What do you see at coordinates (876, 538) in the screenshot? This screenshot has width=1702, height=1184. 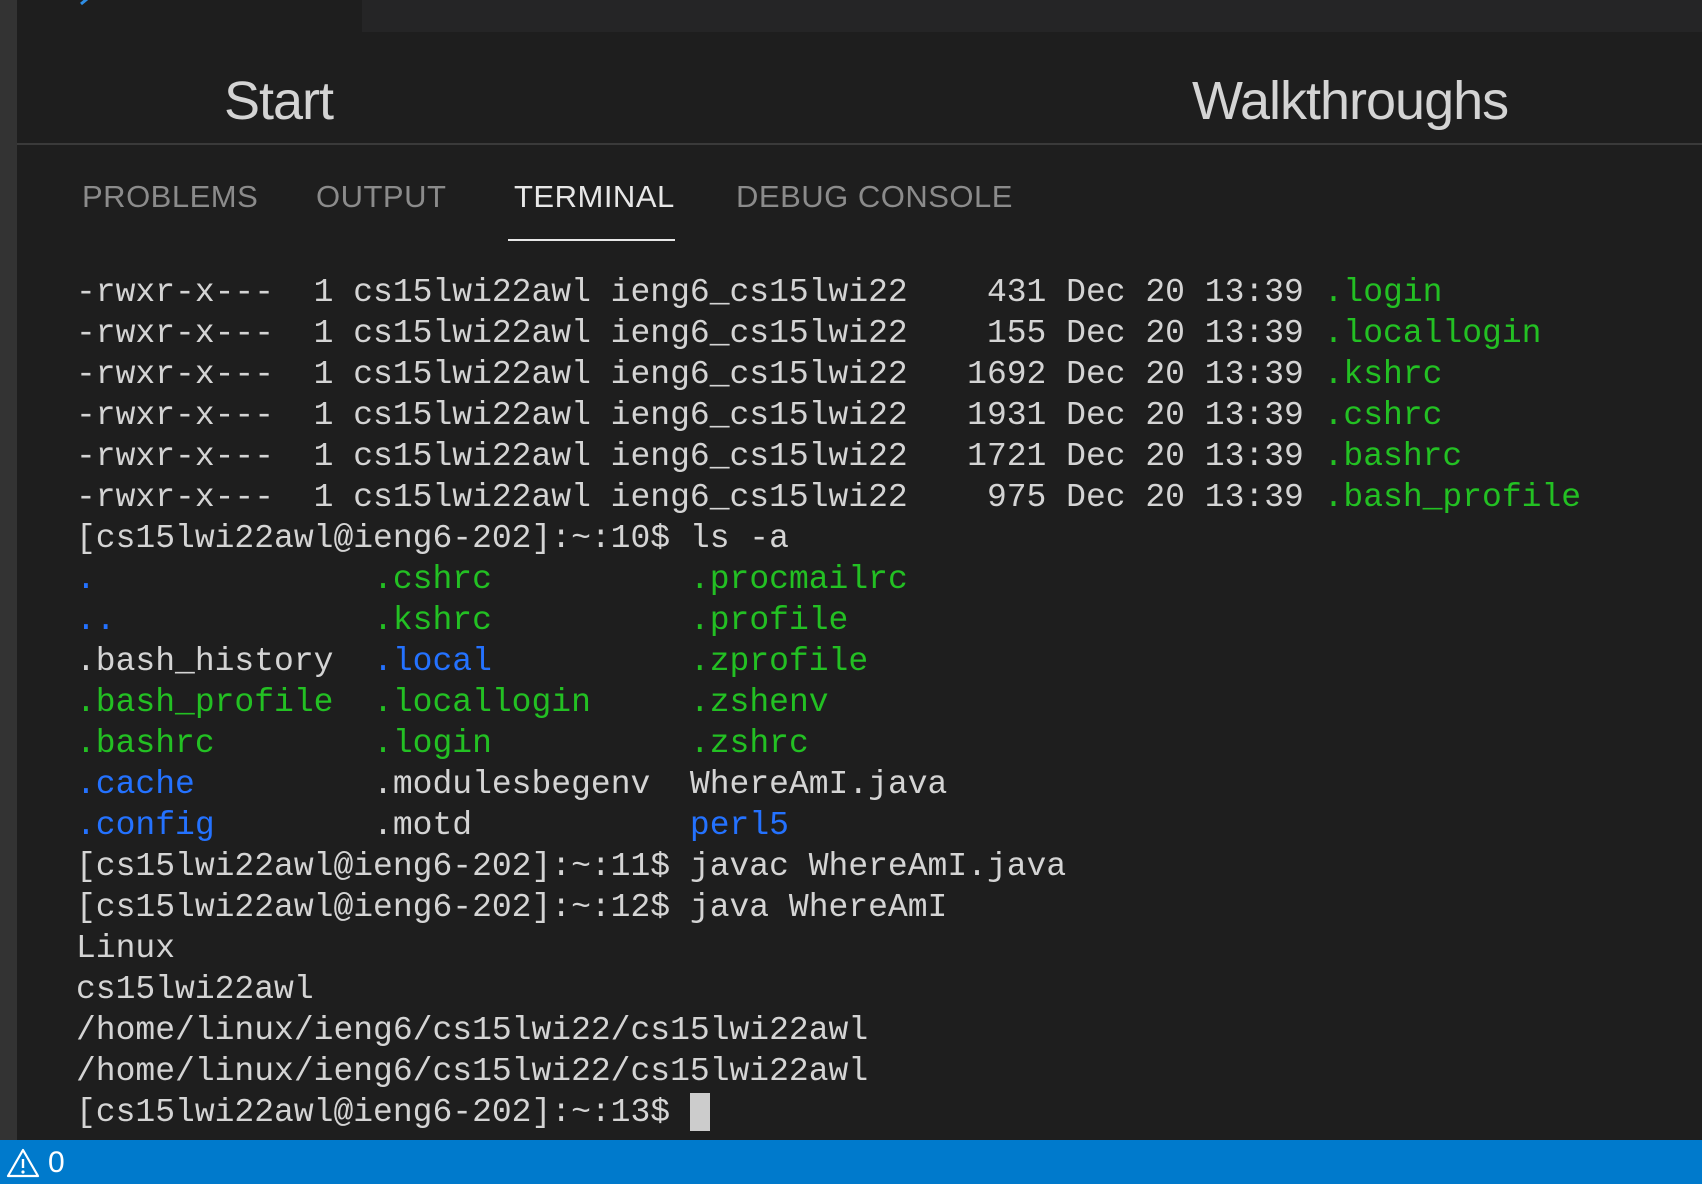 I see `prompt-line: [cs15lwi22awl@ieng6-202]:~:10$ ls -a` at bounding box center [876, 538].